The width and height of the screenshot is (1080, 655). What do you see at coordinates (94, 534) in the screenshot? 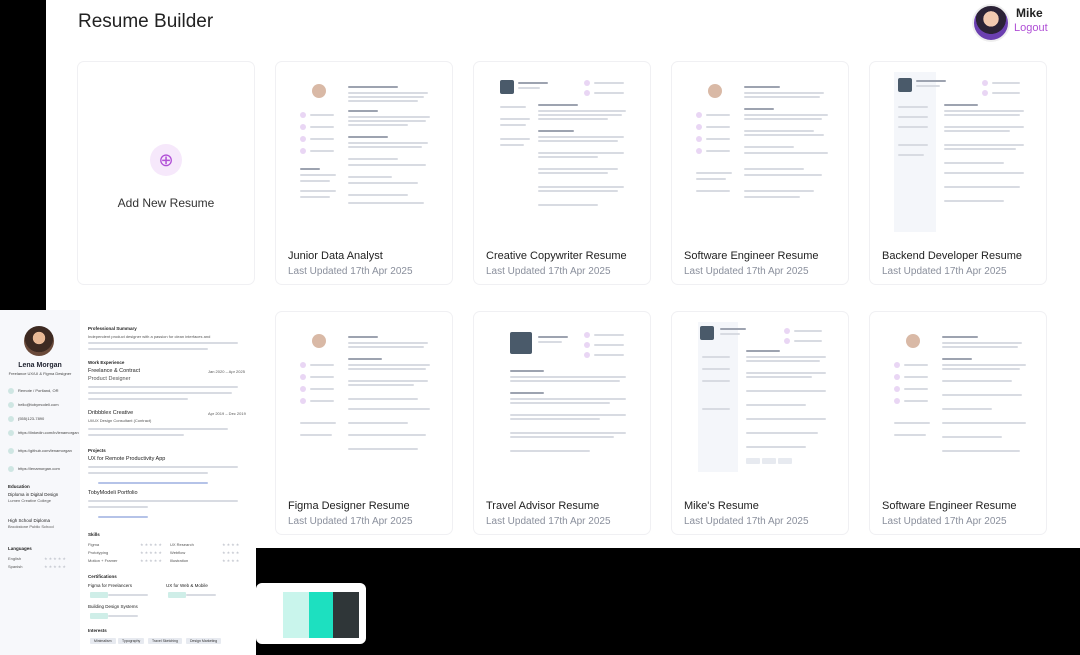
I see `preview-skills-heading: Skills` at bounding box center [94, 534].